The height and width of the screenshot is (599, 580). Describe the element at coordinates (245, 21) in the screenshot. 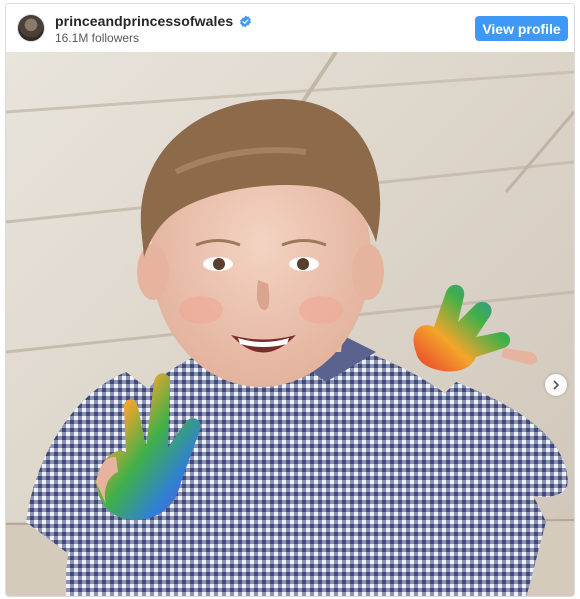

I see `verified-badge-icon` at that location.